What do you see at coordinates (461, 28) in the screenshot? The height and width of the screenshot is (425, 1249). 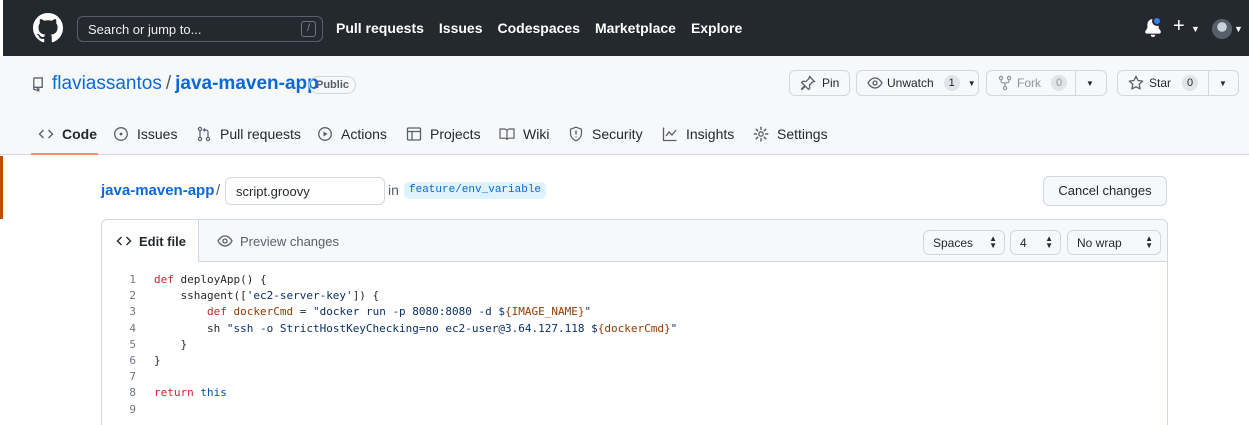 I see `nav-issues: Issues` at bounding box center [461, 28].